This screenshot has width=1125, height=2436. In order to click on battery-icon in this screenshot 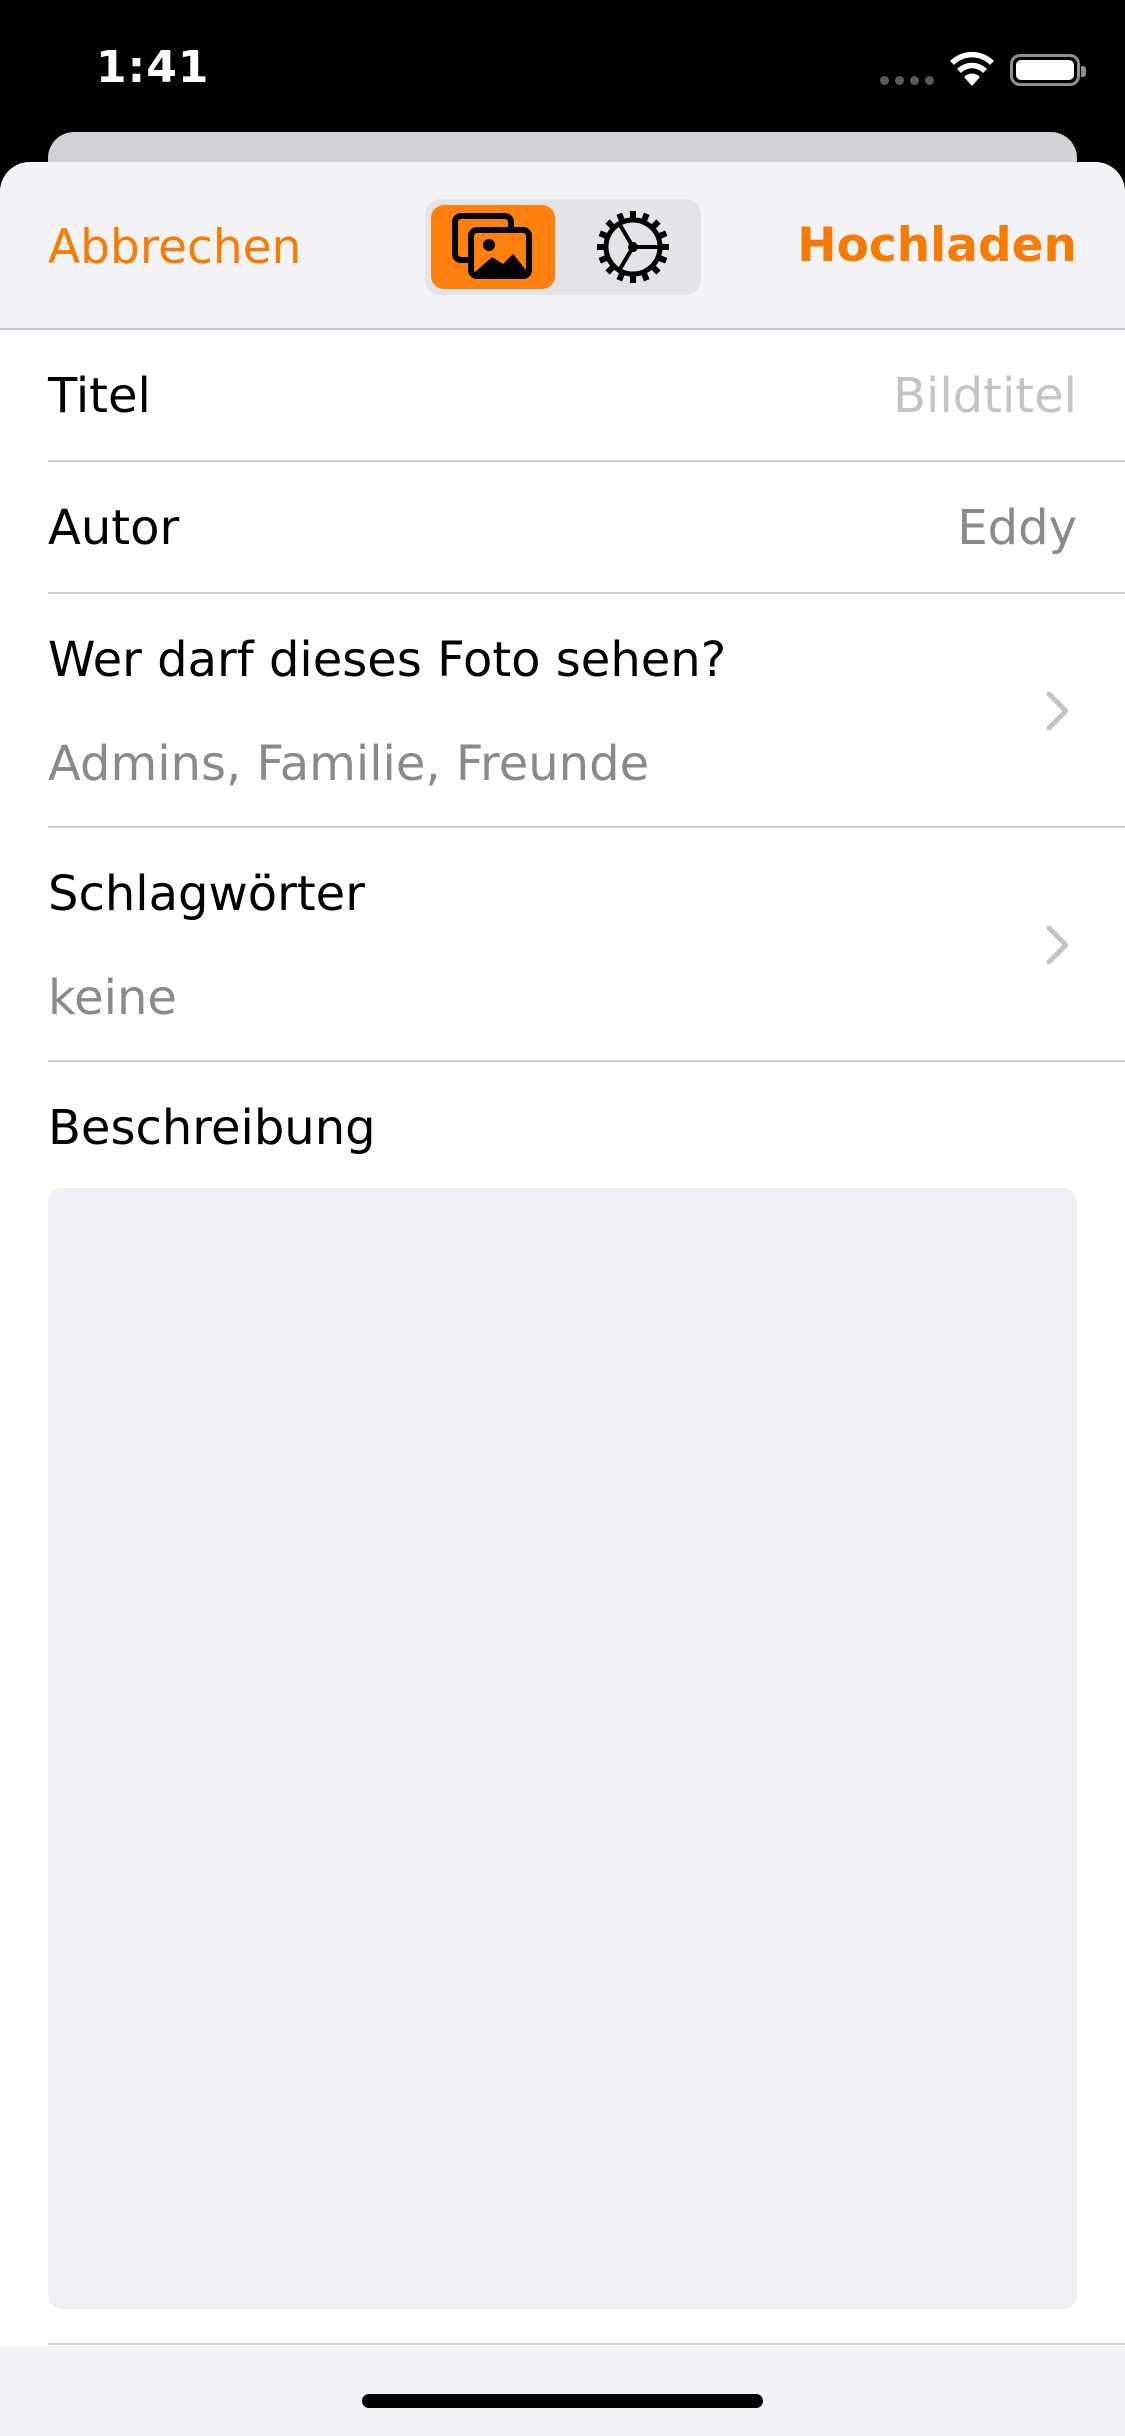, I will do `click(1048, 70)`.